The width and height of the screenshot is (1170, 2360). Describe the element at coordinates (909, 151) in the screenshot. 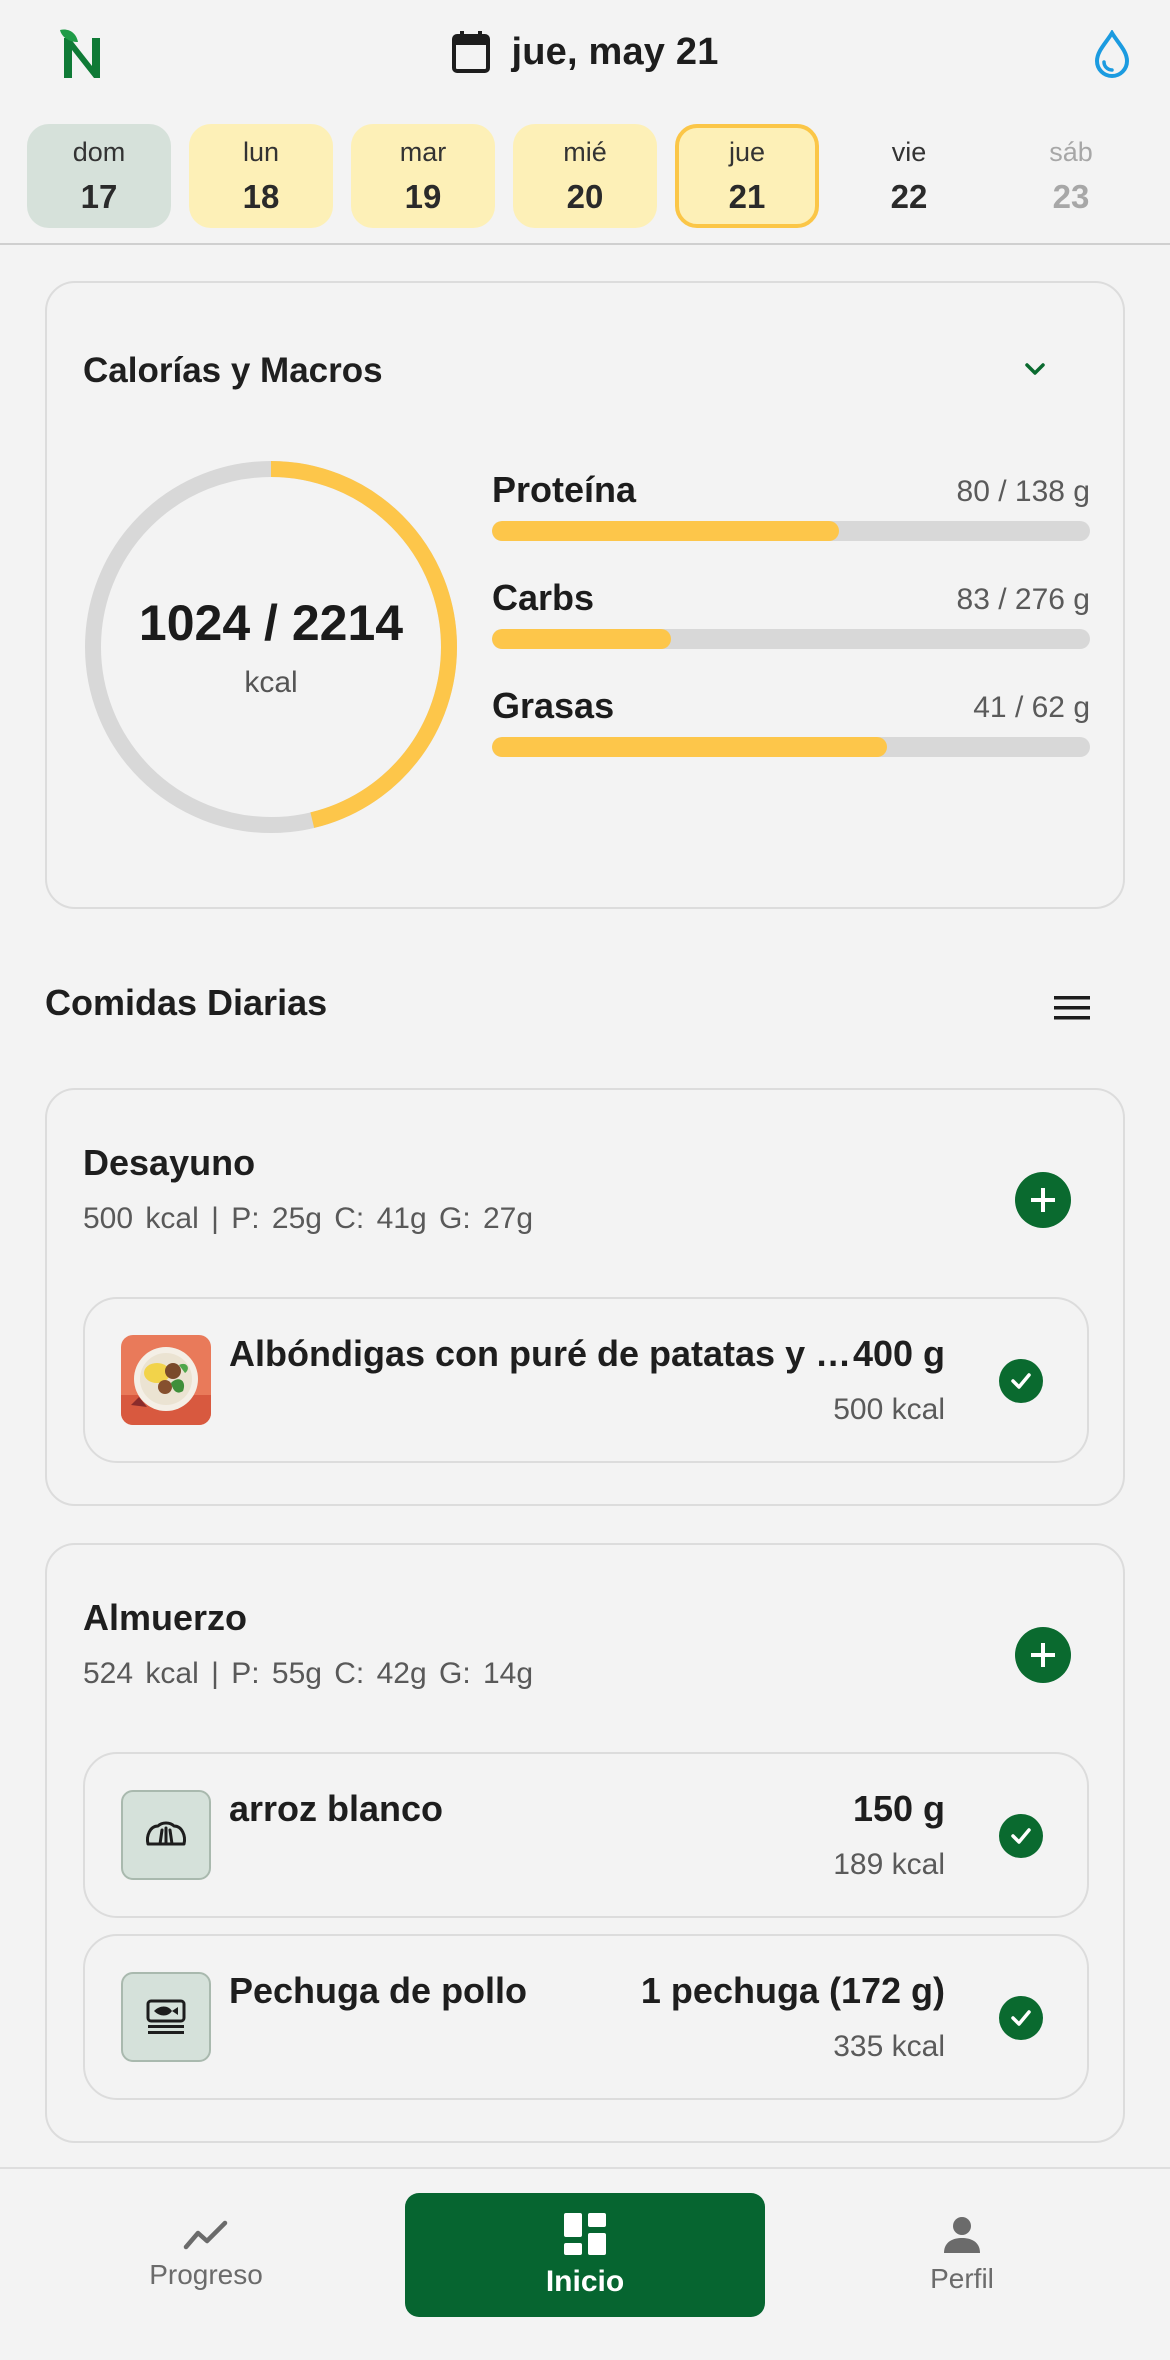

I see `day-name: vie` at that location.